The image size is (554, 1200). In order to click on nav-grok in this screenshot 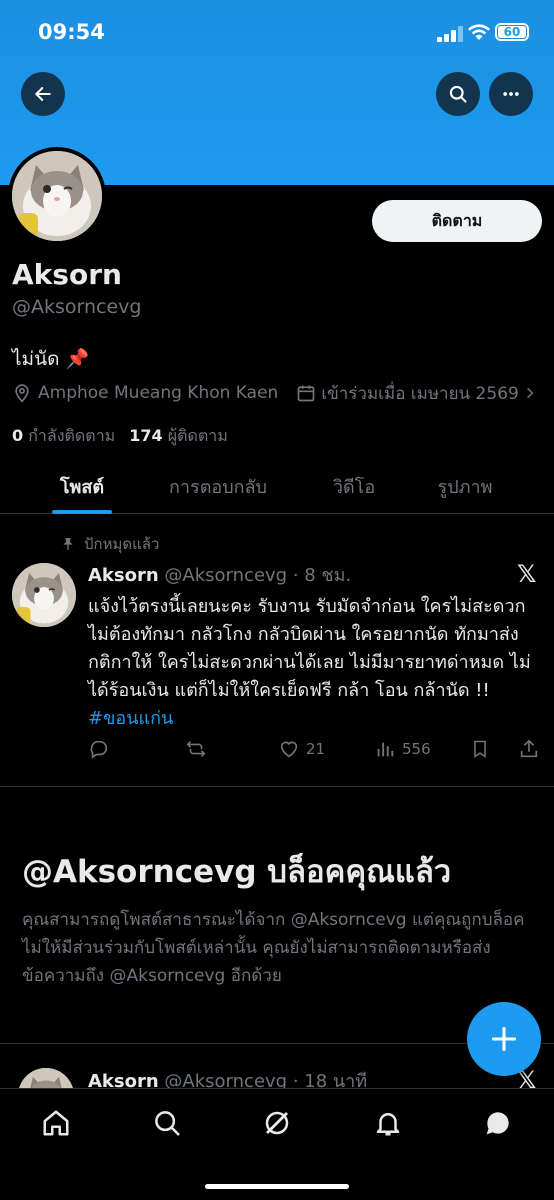, I will do `click(277, 1123)`.